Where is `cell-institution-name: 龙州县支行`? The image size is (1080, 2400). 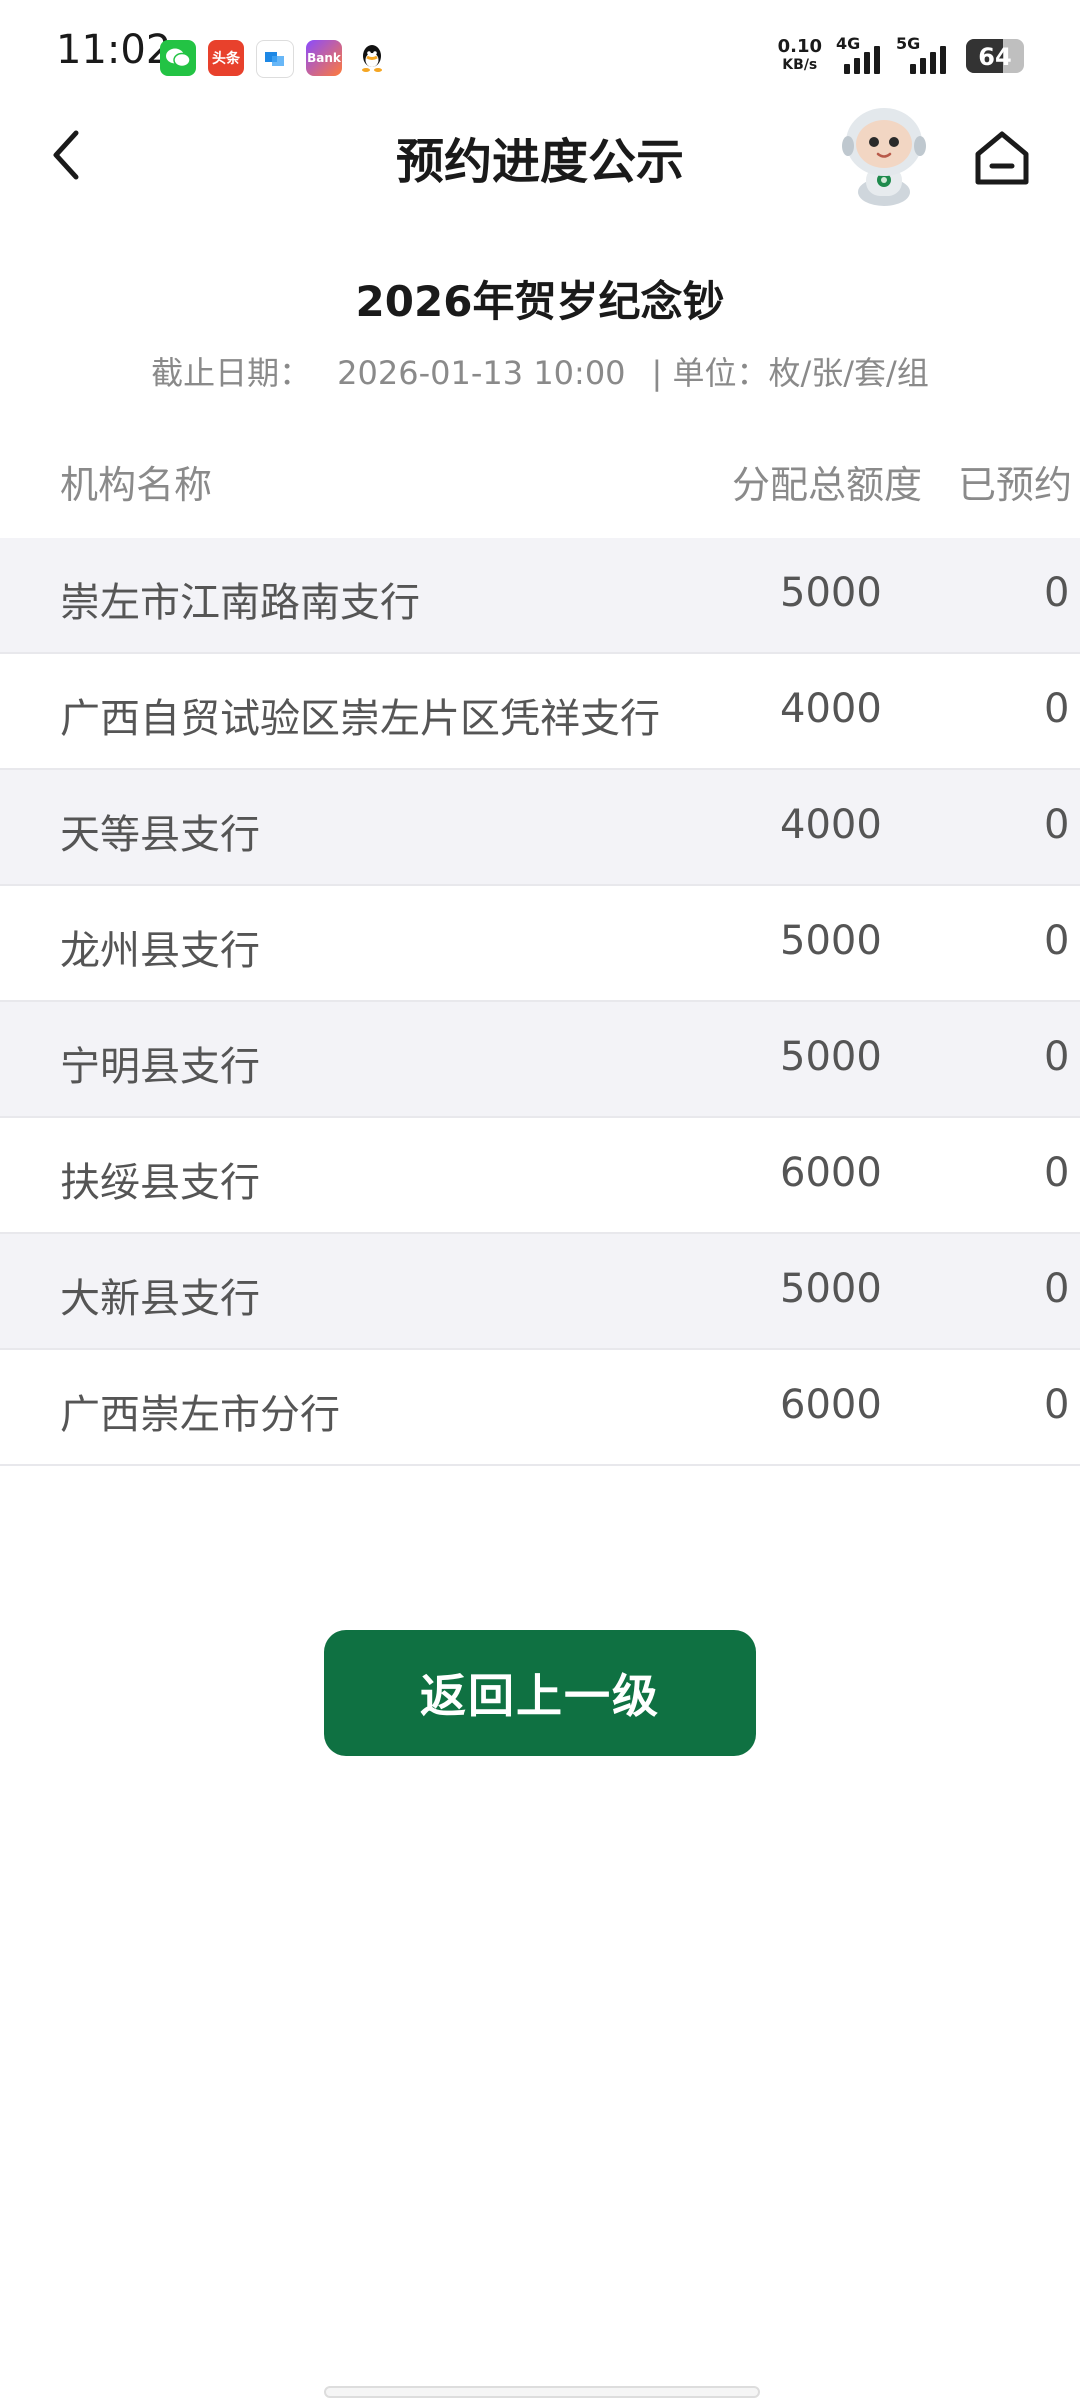
cell-institution-name: 龙州县支行 is located at coordinates (160, 951).